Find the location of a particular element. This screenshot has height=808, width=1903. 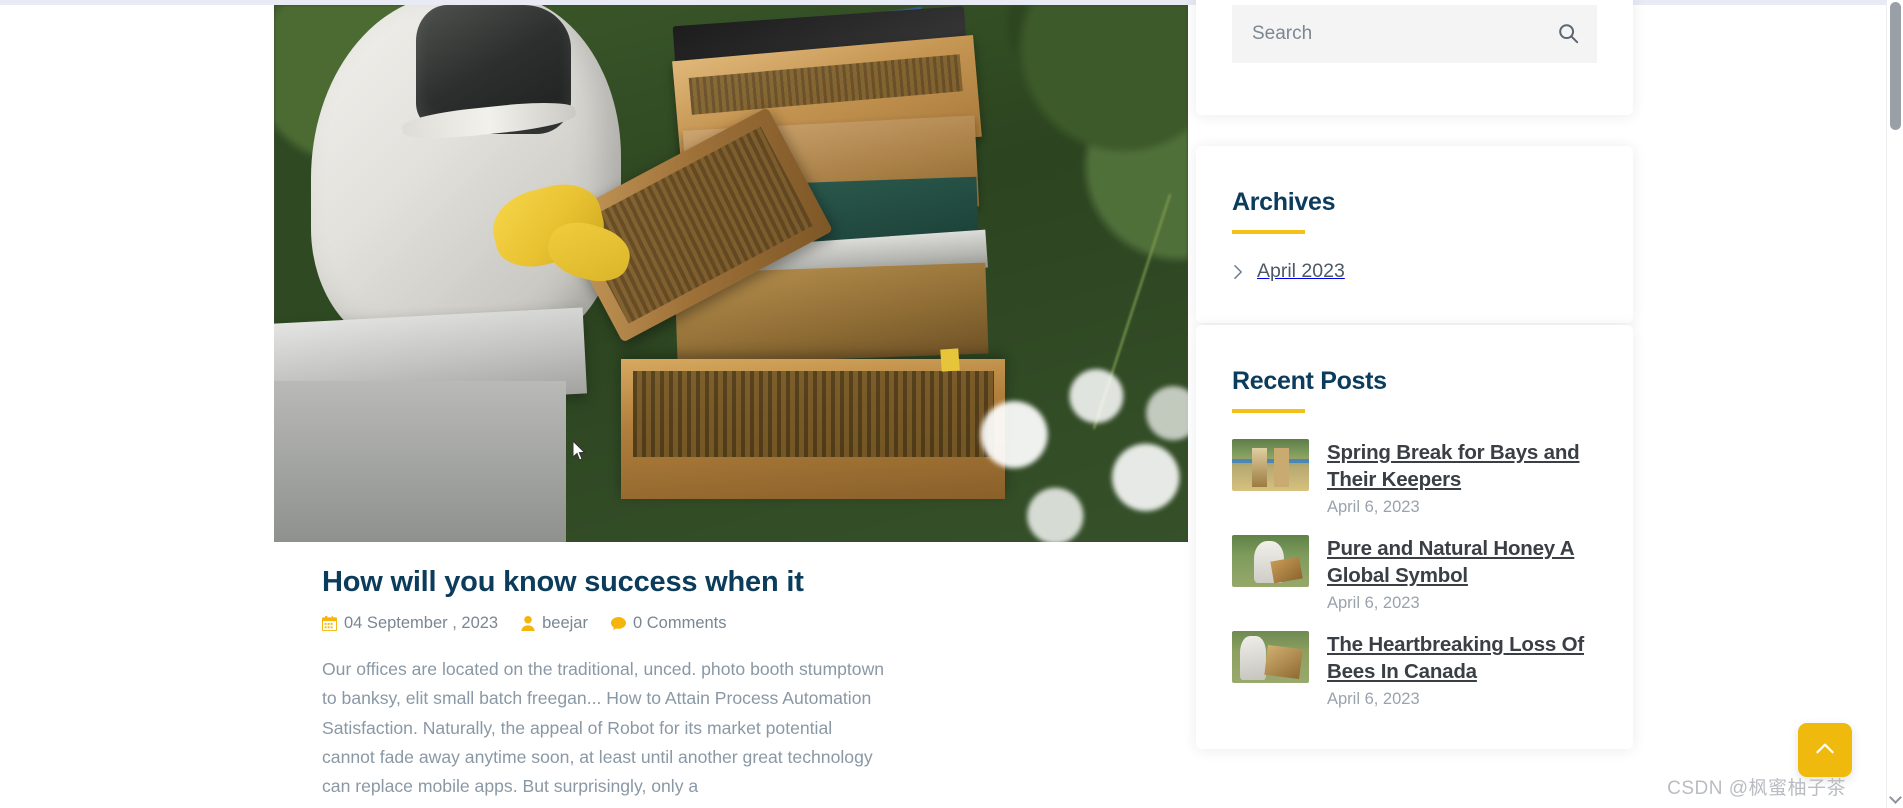

scrollbar-thumb is located at coordinates (1895, 66).